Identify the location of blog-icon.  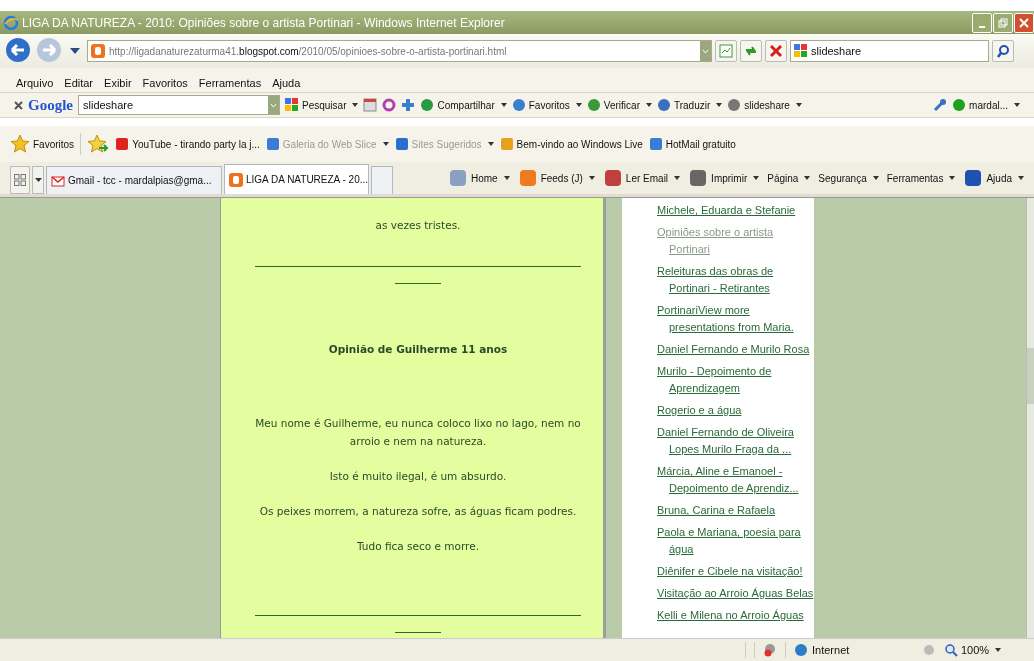
(236, 179).